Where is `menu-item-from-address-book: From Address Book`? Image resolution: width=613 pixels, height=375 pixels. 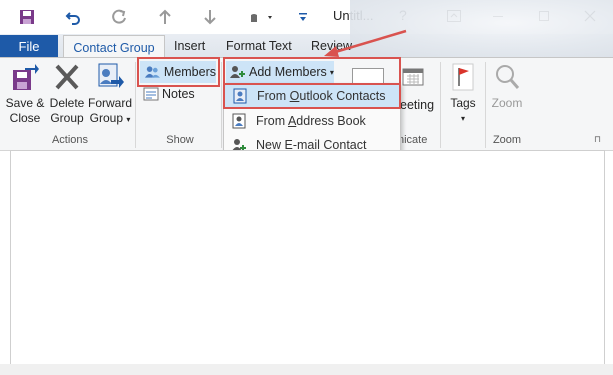 menu-item-from-address-book: From Address Book is located at coordinates (312, 121).